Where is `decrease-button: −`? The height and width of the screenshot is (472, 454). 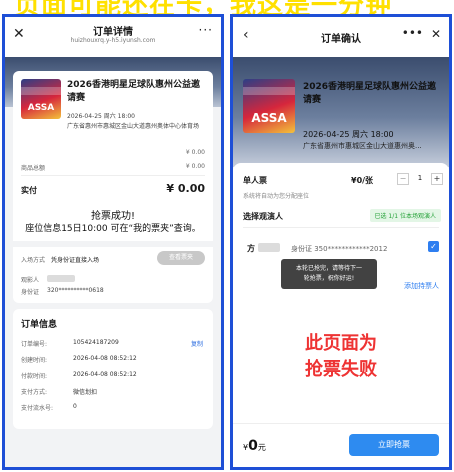
decrease-button: − is located at coordinates (403, 179).